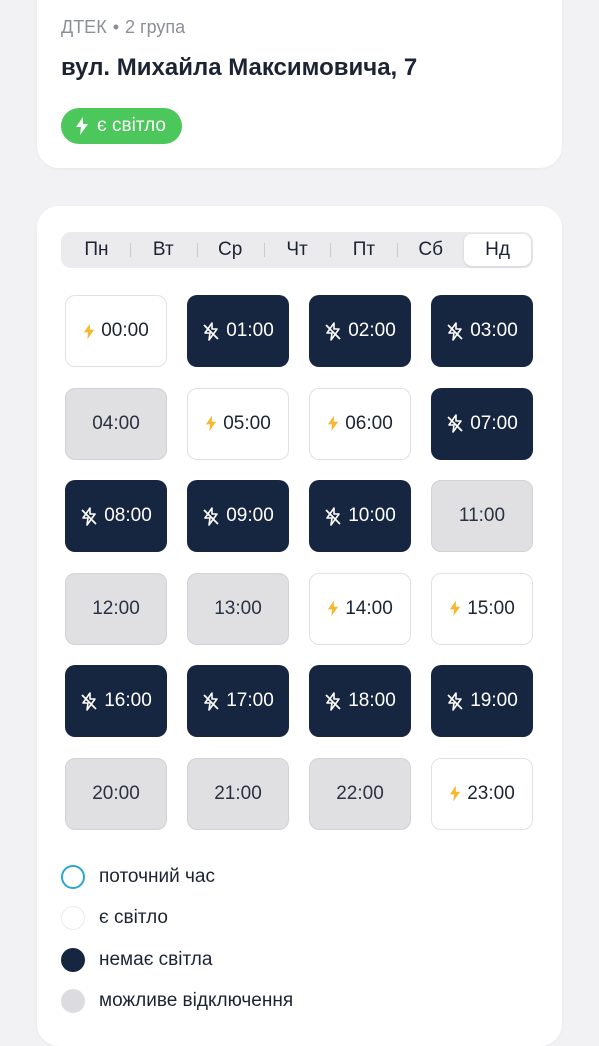  I want to click on hour-label: 16:00, so click(128, 700).